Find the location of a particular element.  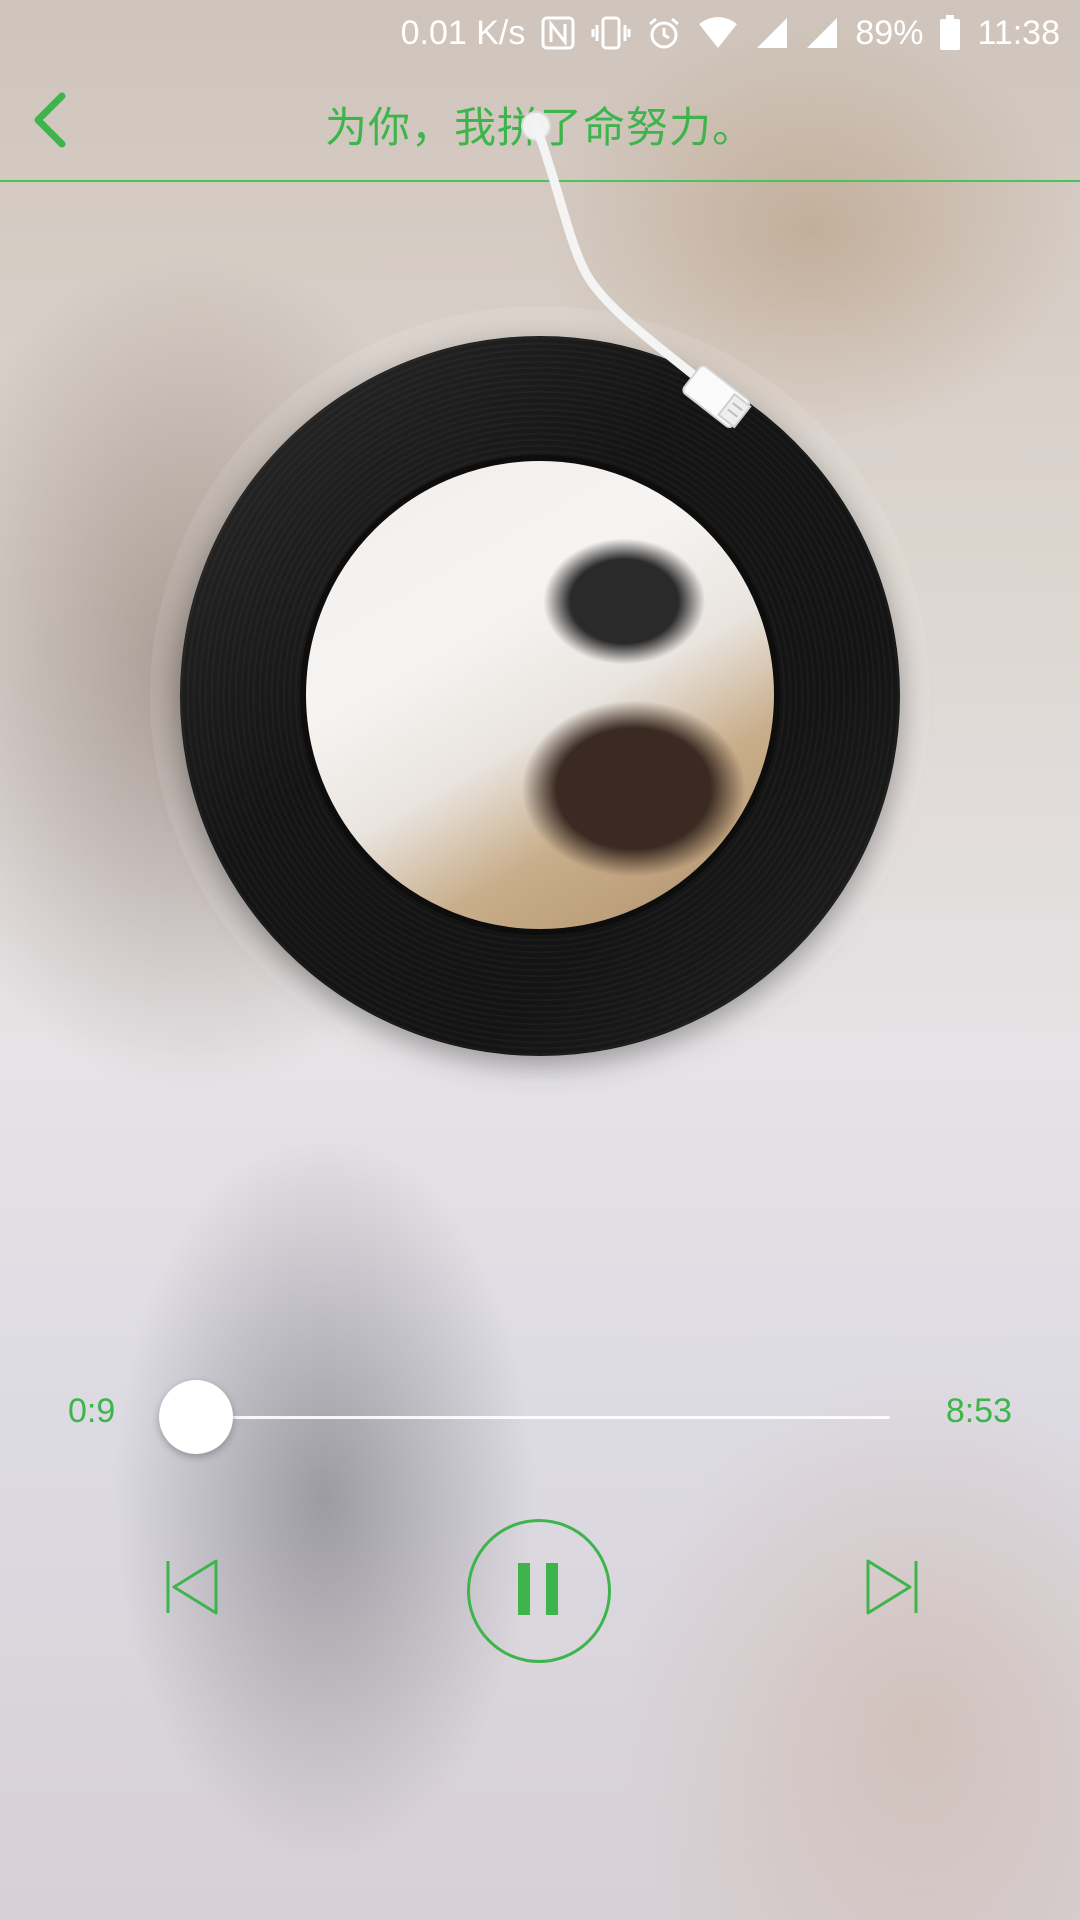

pause-icon is located at coordinates (539, 1591).